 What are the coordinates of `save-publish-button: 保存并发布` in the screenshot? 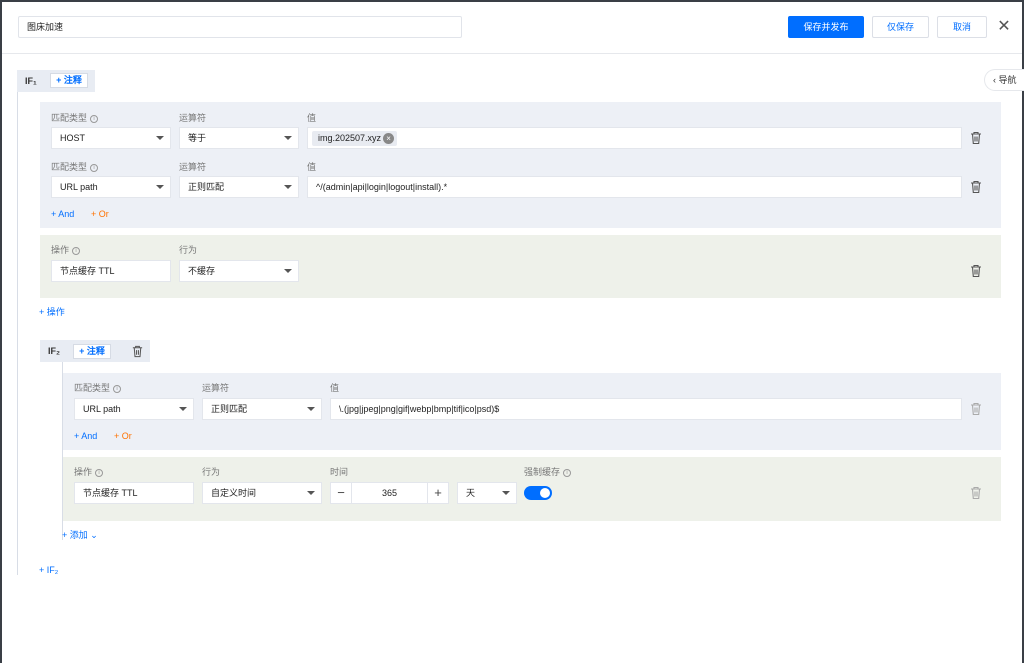 It's located at (826, 27).